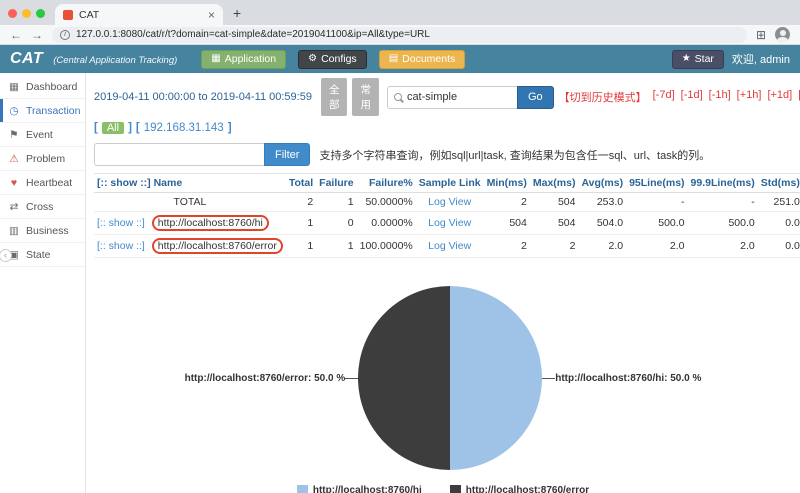 The image size is (800, 493). I want to click on col-std: Std(ms), so click(778, 183).